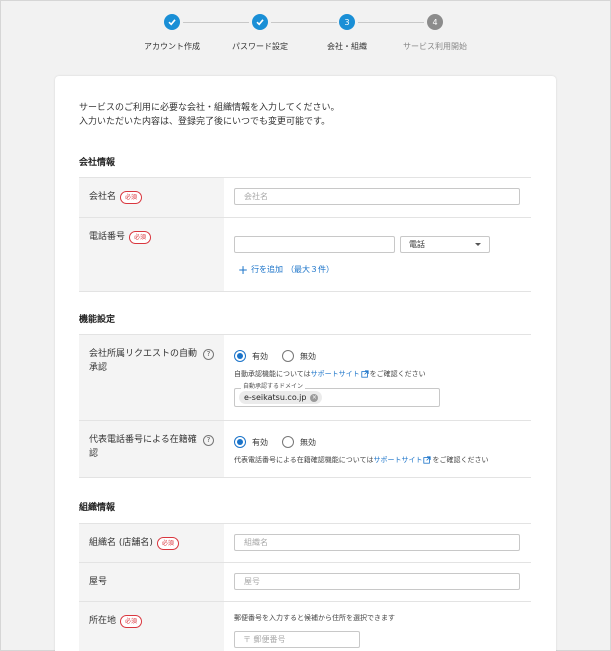 This screenshot has width=611, height=651. Describe the element at coordinates (151, 582) in the screenshot. I see `field-label: 屋号` at that location.